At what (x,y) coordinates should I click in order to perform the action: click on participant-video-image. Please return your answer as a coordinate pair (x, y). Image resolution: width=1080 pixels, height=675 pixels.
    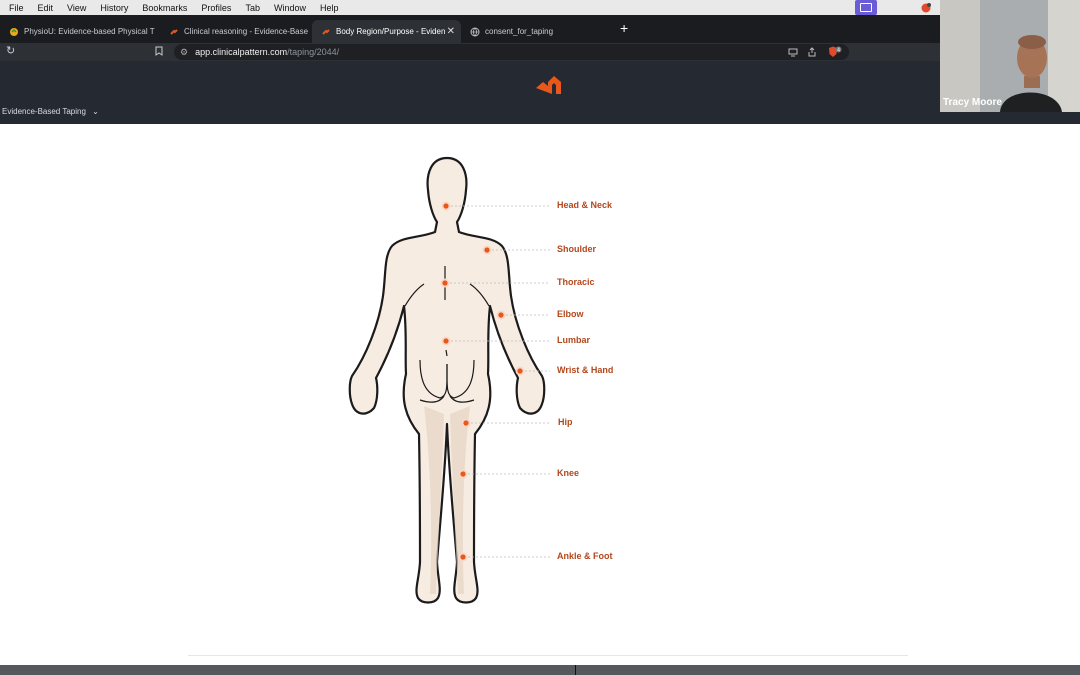
    Looking at the image, I should click on (1010, 56).